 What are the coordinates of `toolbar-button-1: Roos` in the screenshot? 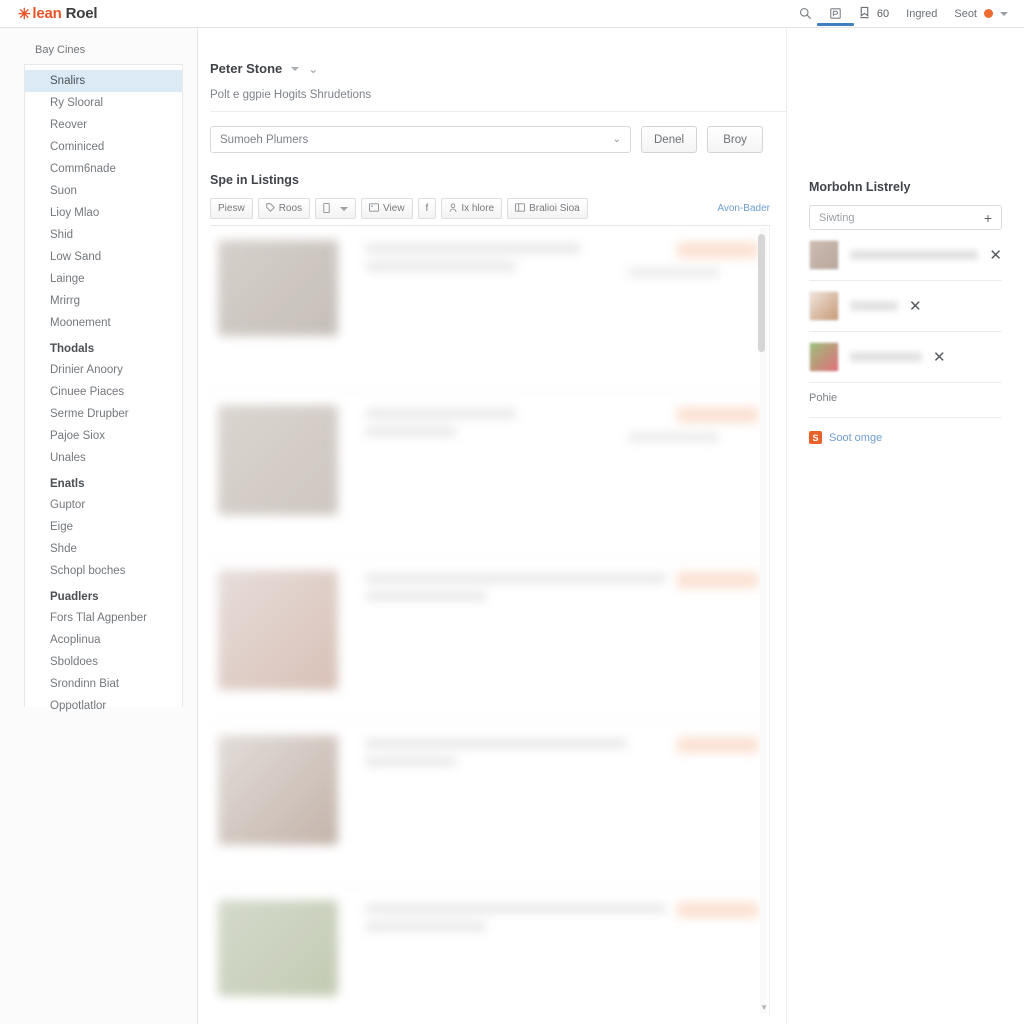 It's located at (284, 208).